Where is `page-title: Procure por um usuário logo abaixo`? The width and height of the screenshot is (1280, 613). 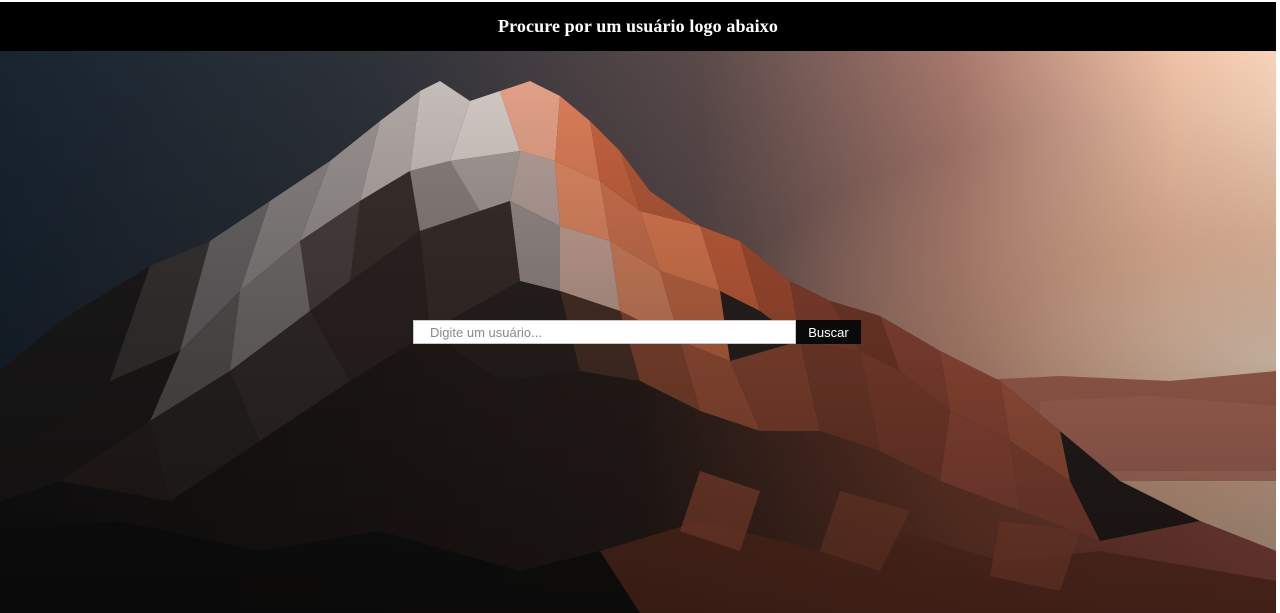 page-title: Procure por um usuário logo abaixo is located at coordinates (638, 26).